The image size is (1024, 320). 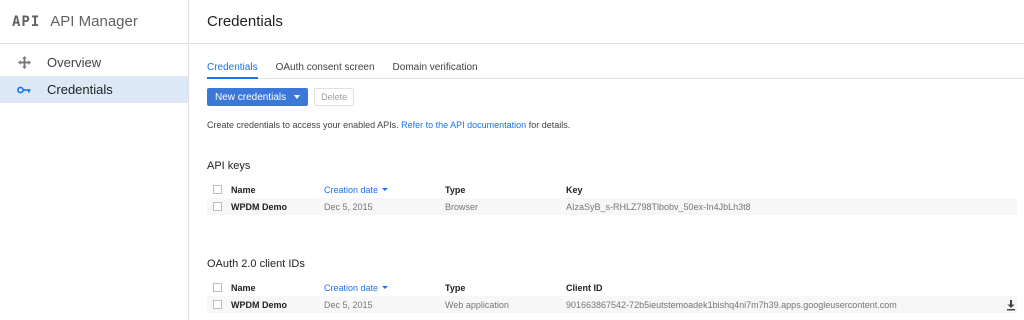 I want to click on move-arrows-icon, so click(x=24, y=63).